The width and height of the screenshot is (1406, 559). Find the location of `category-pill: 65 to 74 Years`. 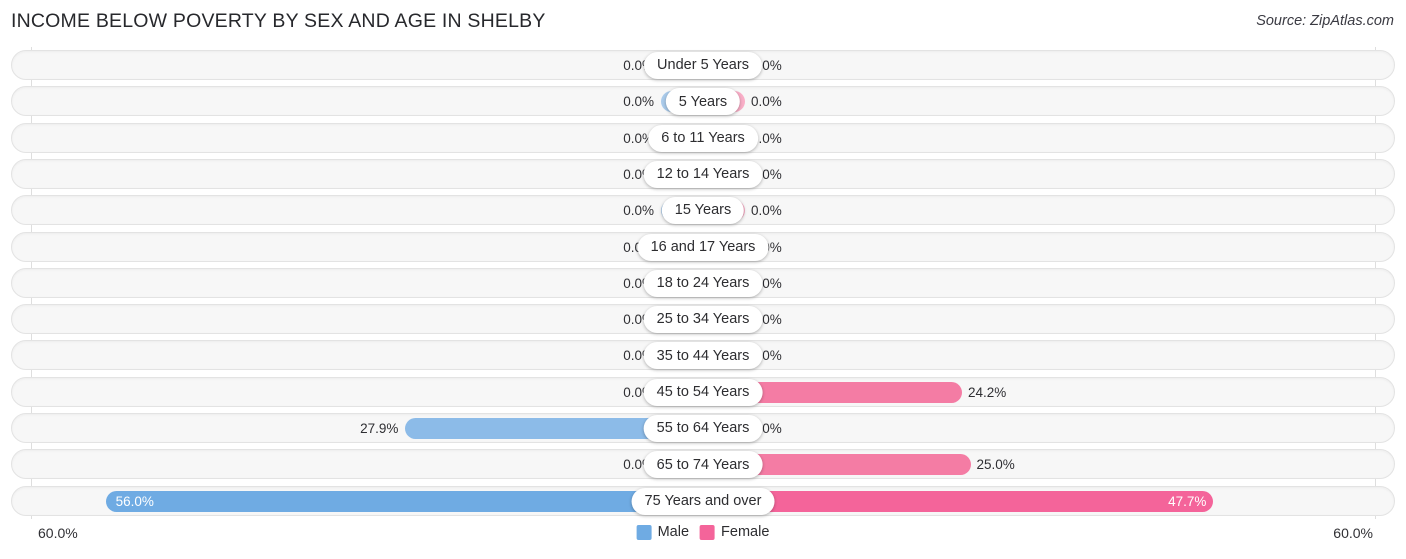

category-pill: 65 to 74 Years is located at coordinates (703, 465).